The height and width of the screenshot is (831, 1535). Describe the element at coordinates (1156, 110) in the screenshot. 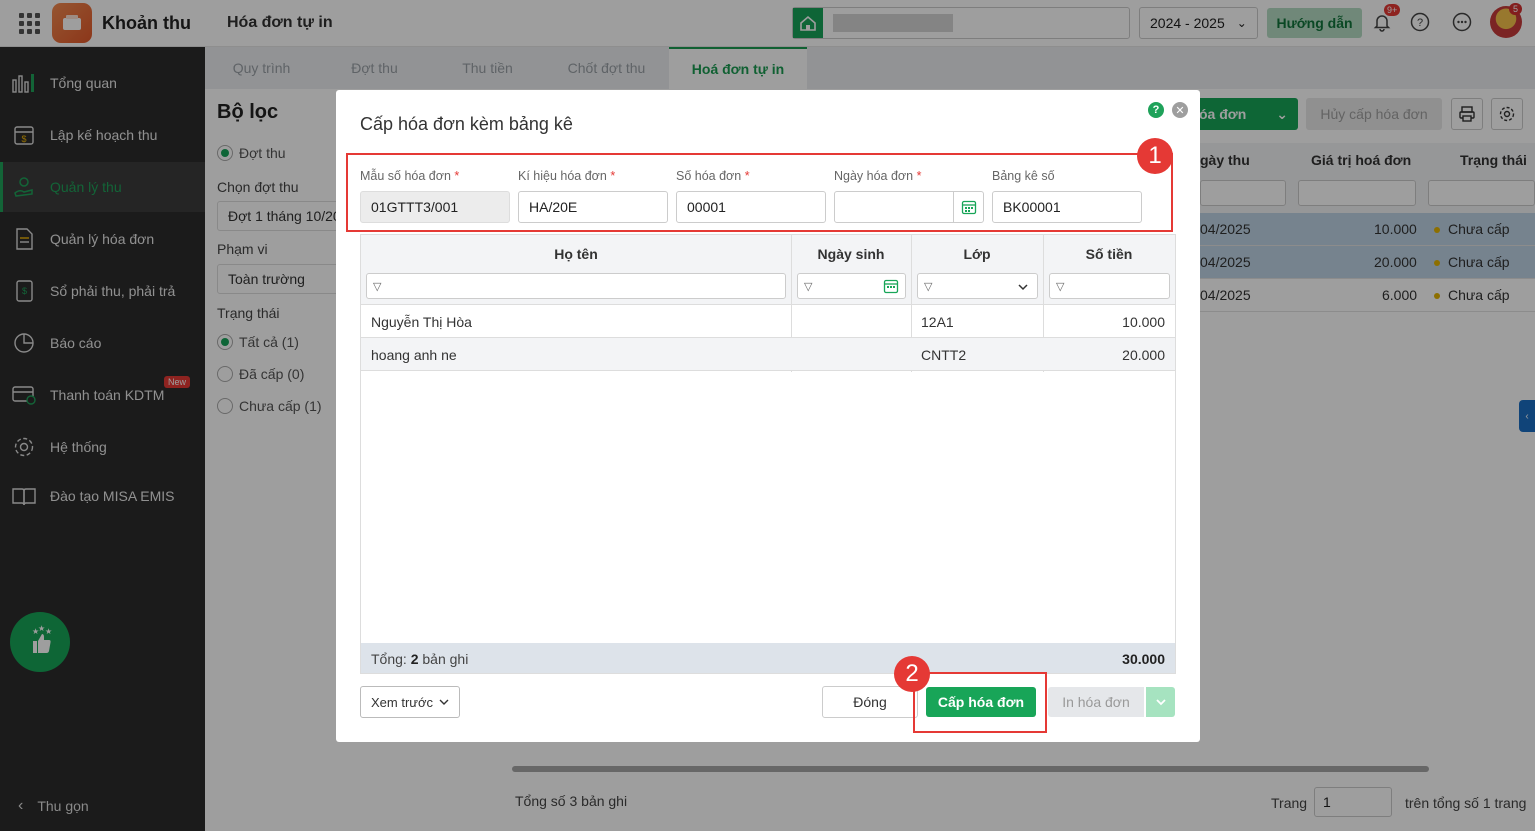

I see `help-icon: ?` at that location.